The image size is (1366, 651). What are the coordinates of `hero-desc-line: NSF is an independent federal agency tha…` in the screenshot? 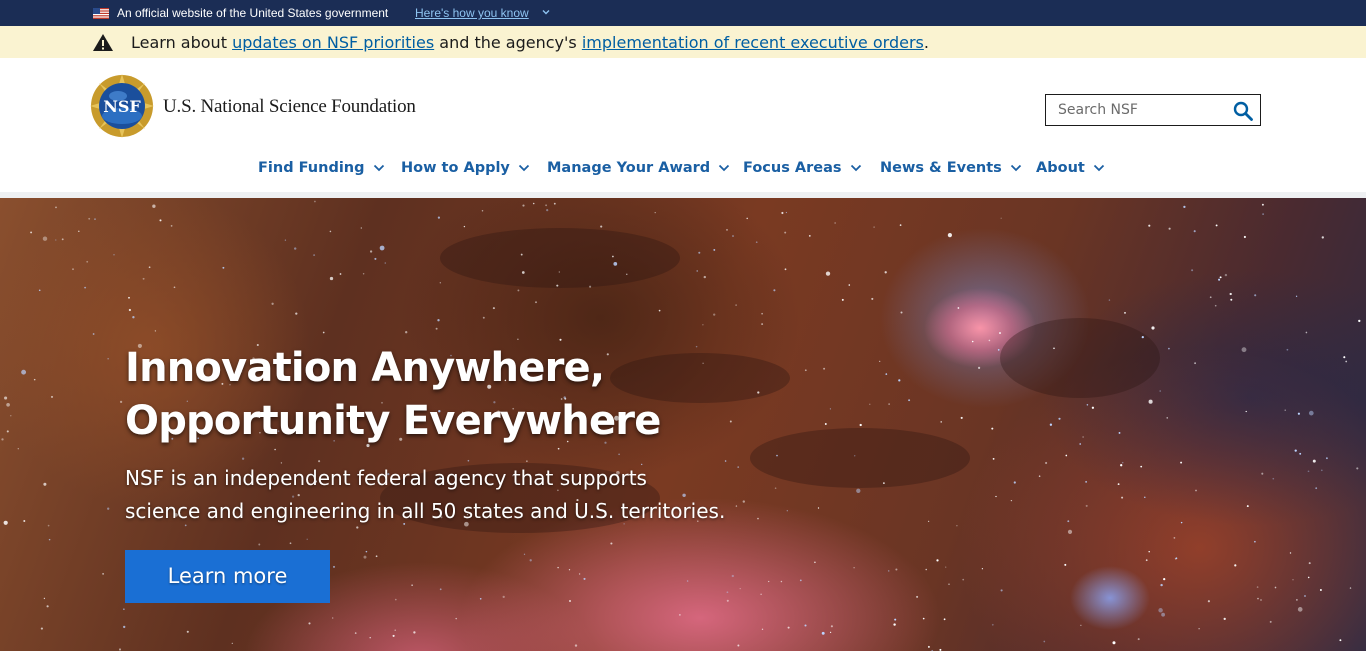 It's located at (386, 478).